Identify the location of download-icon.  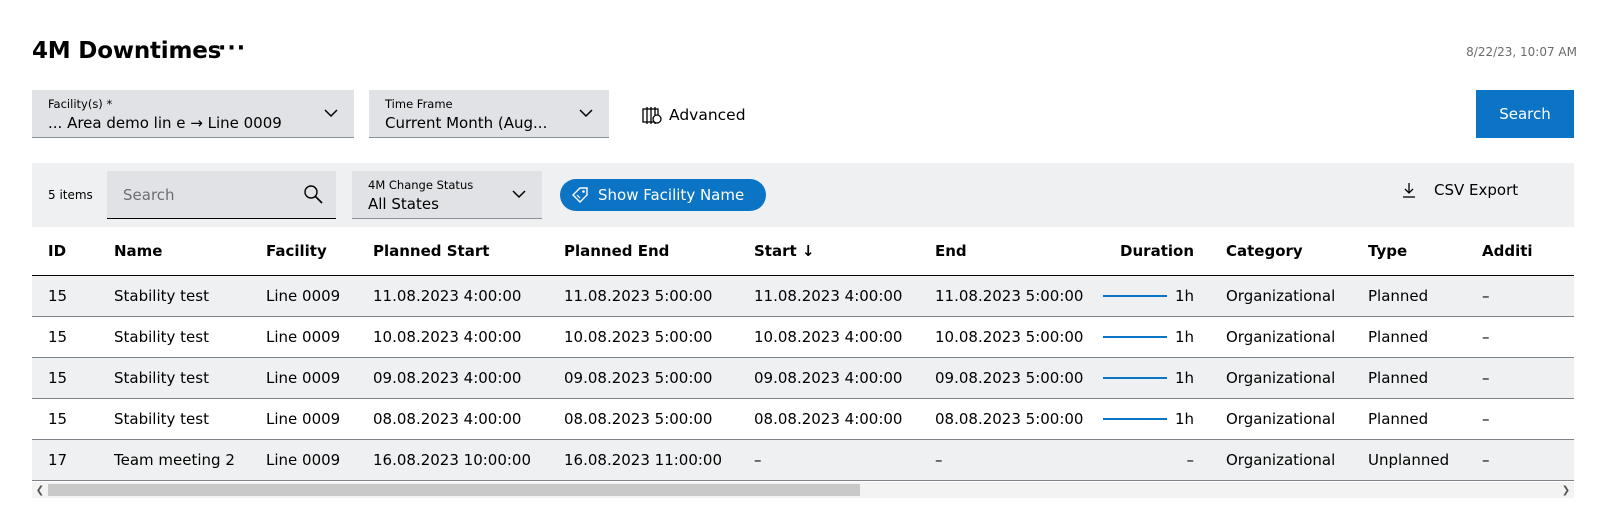
(1409, 190).